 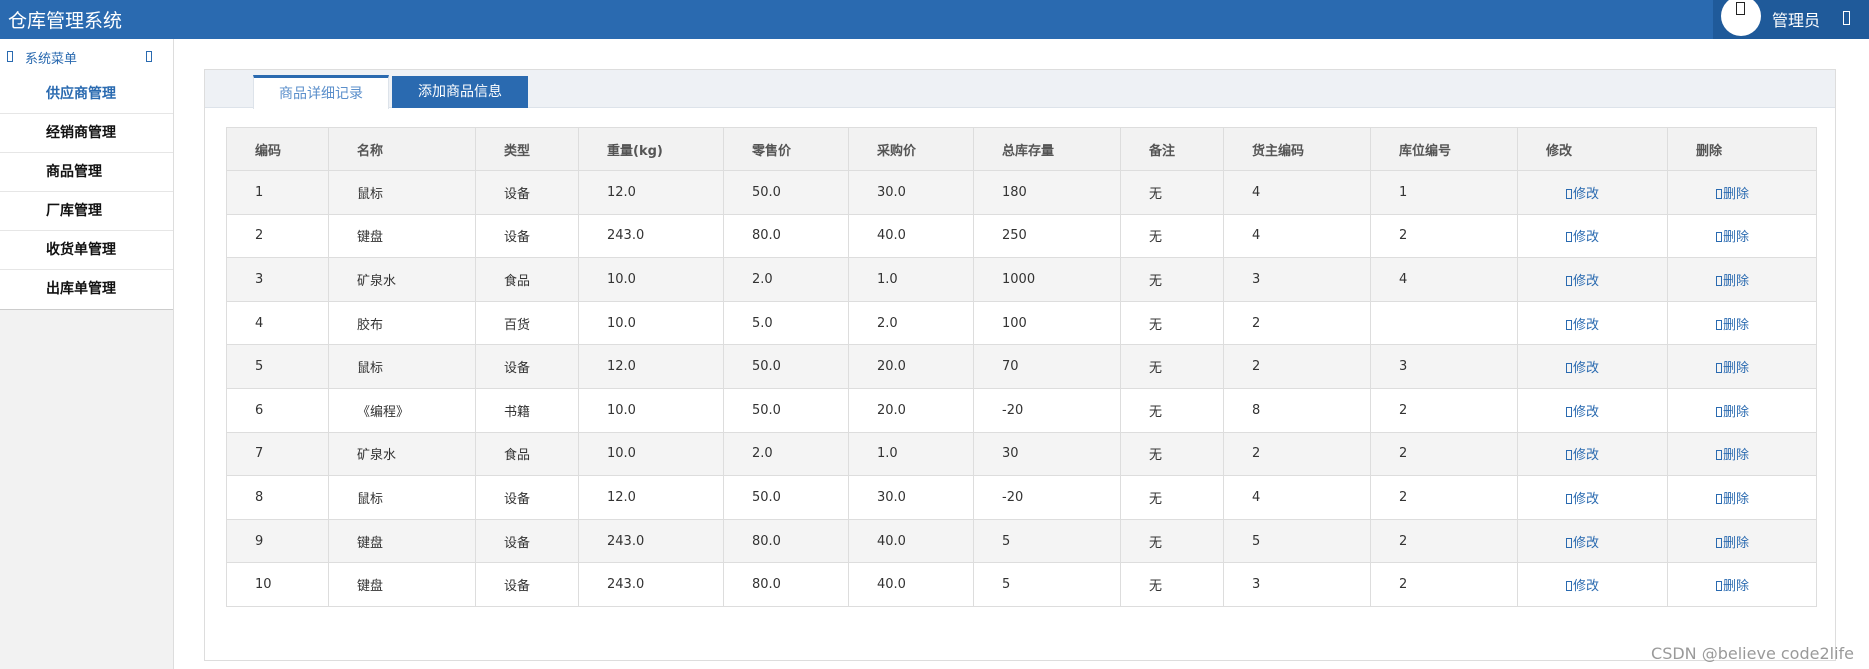 What do you see at coordinates (149, 56) in the screenshot?
I see `collapse-icon` at bounding box center [149, 56].